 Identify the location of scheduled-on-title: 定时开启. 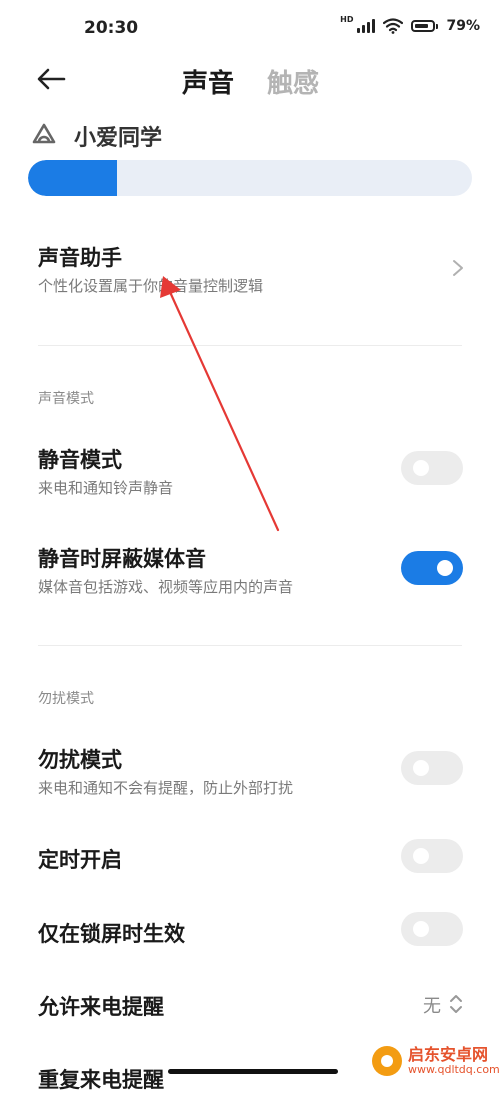
(80, 860).